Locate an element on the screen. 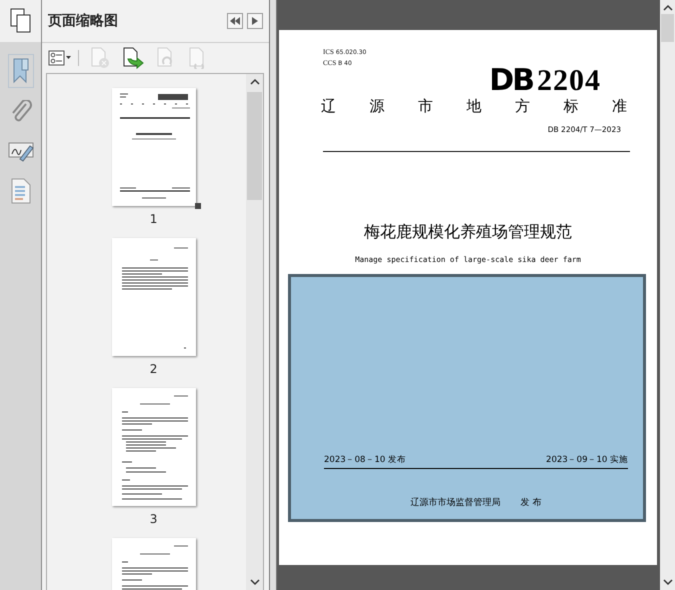 This screenshot has width=675, height=590. effective-date: 2023－09－10 实施 is located at coordinates (587, 460).